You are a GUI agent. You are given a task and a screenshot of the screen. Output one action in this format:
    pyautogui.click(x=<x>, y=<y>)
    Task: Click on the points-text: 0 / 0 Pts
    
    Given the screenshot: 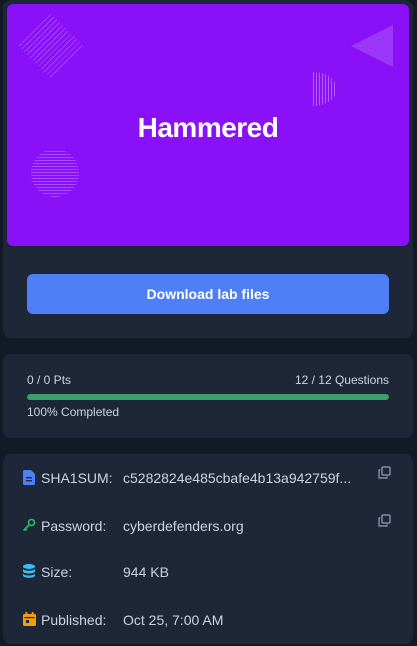 What is the action you would take?
    pyautogui.click(x=49, y=380)
    